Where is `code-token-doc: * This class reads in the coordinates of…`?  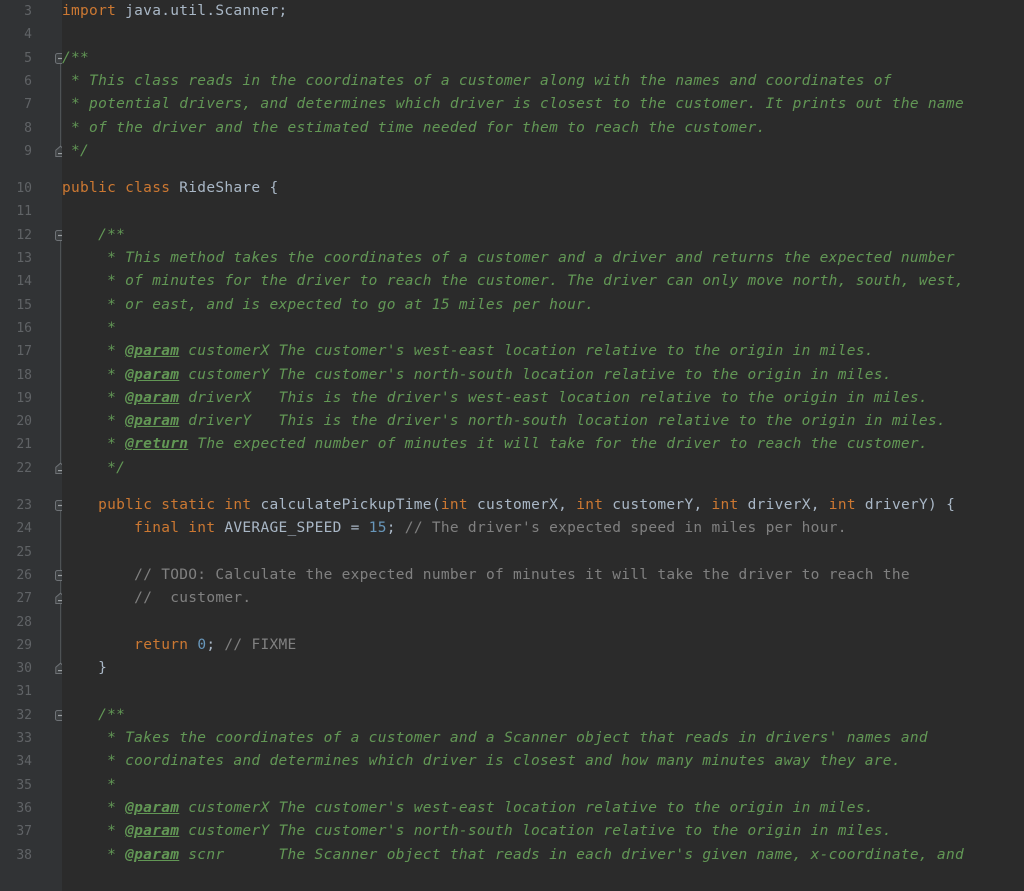
code-token-doc: * This class reads in the coordinates of… is located at coordinates (477, 80).